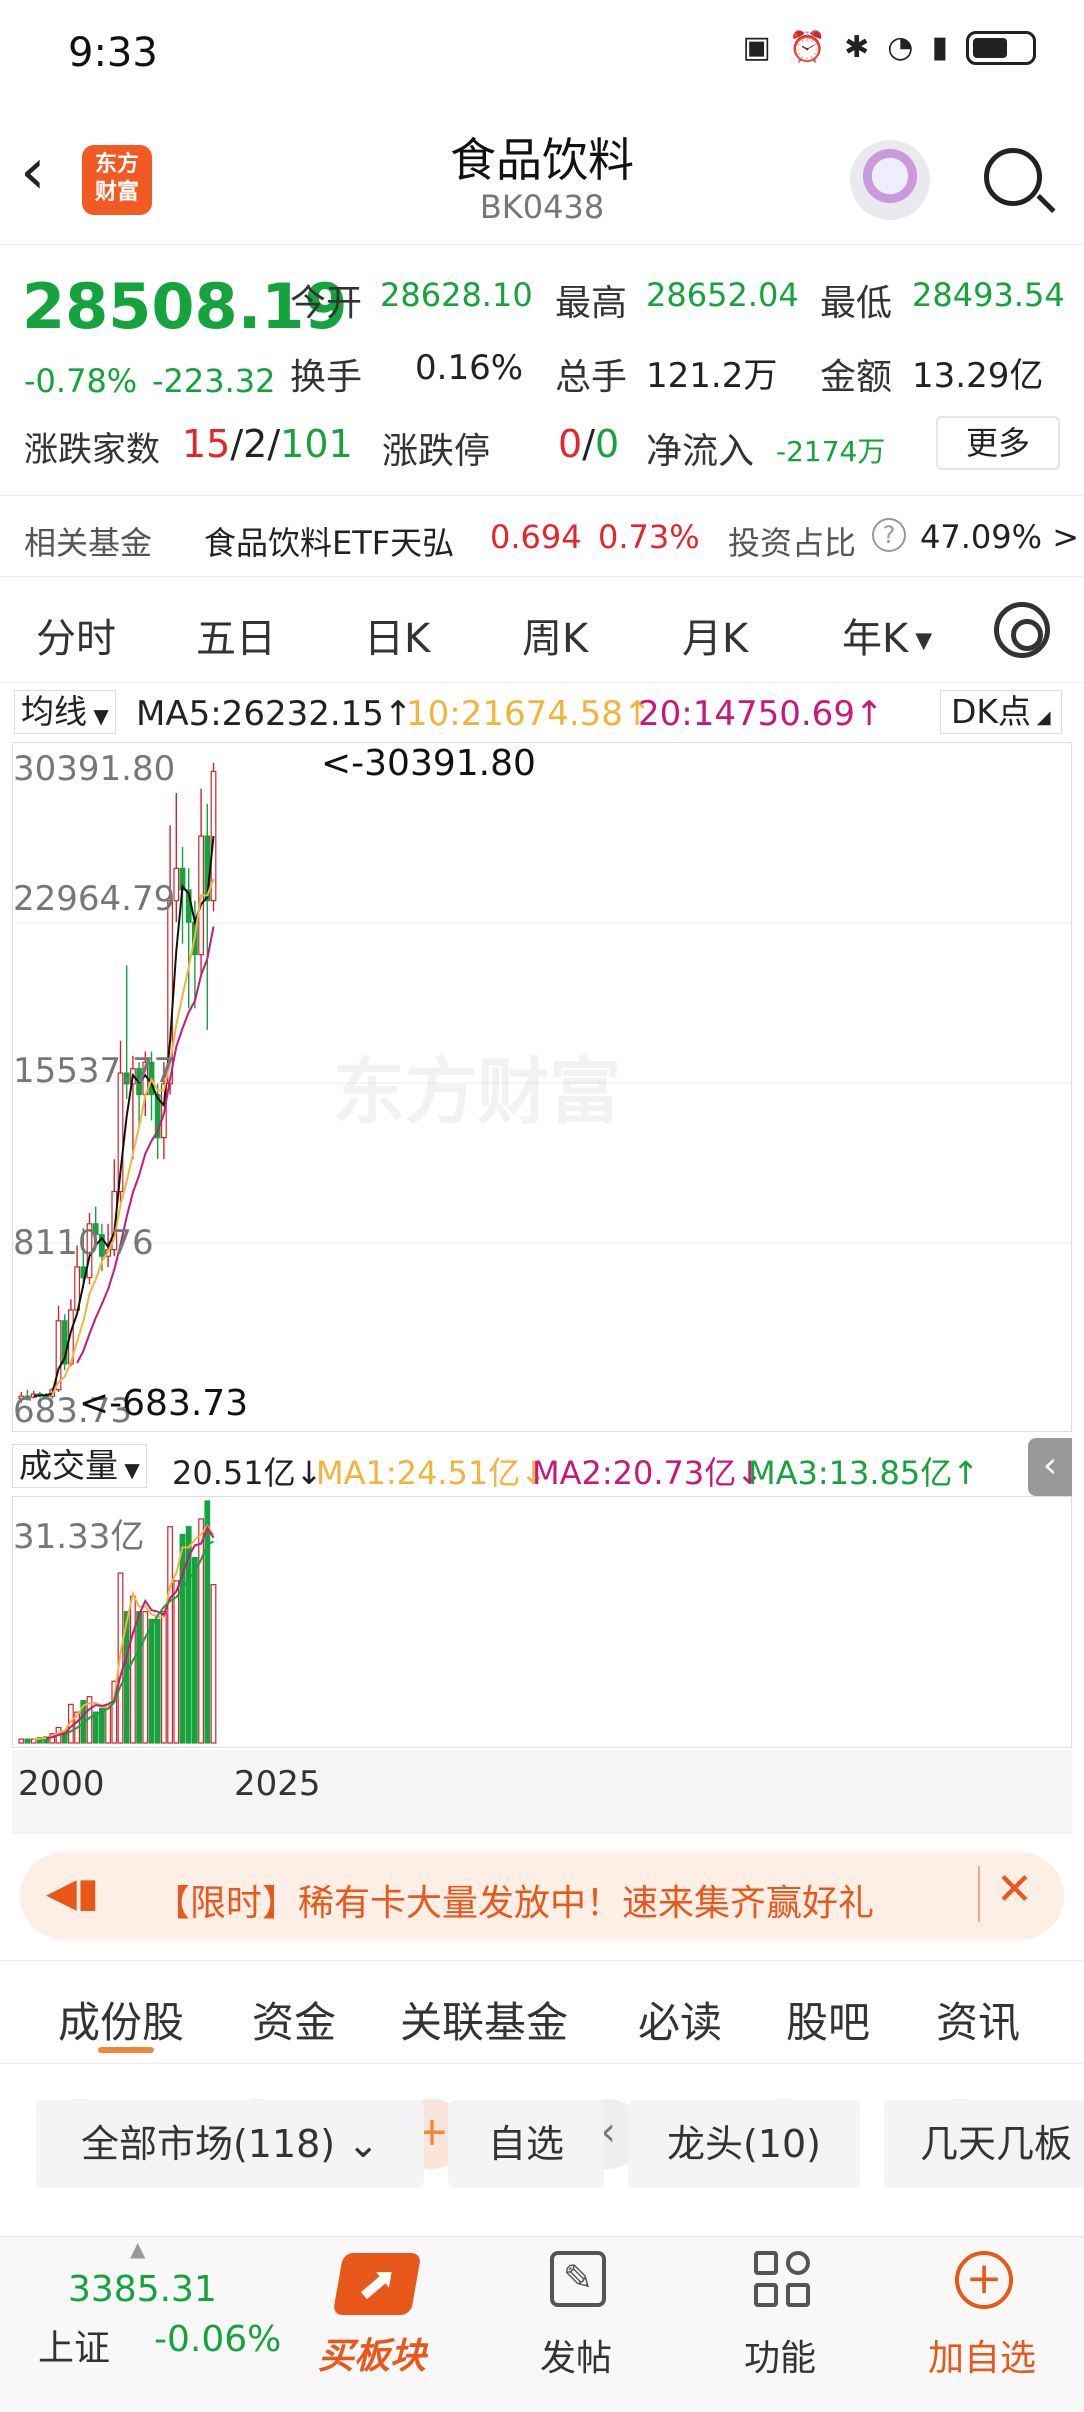 The width and height of the screenshot is (1084, 2412). I want to click on watermark: 东方财富, so click(477, 1092).